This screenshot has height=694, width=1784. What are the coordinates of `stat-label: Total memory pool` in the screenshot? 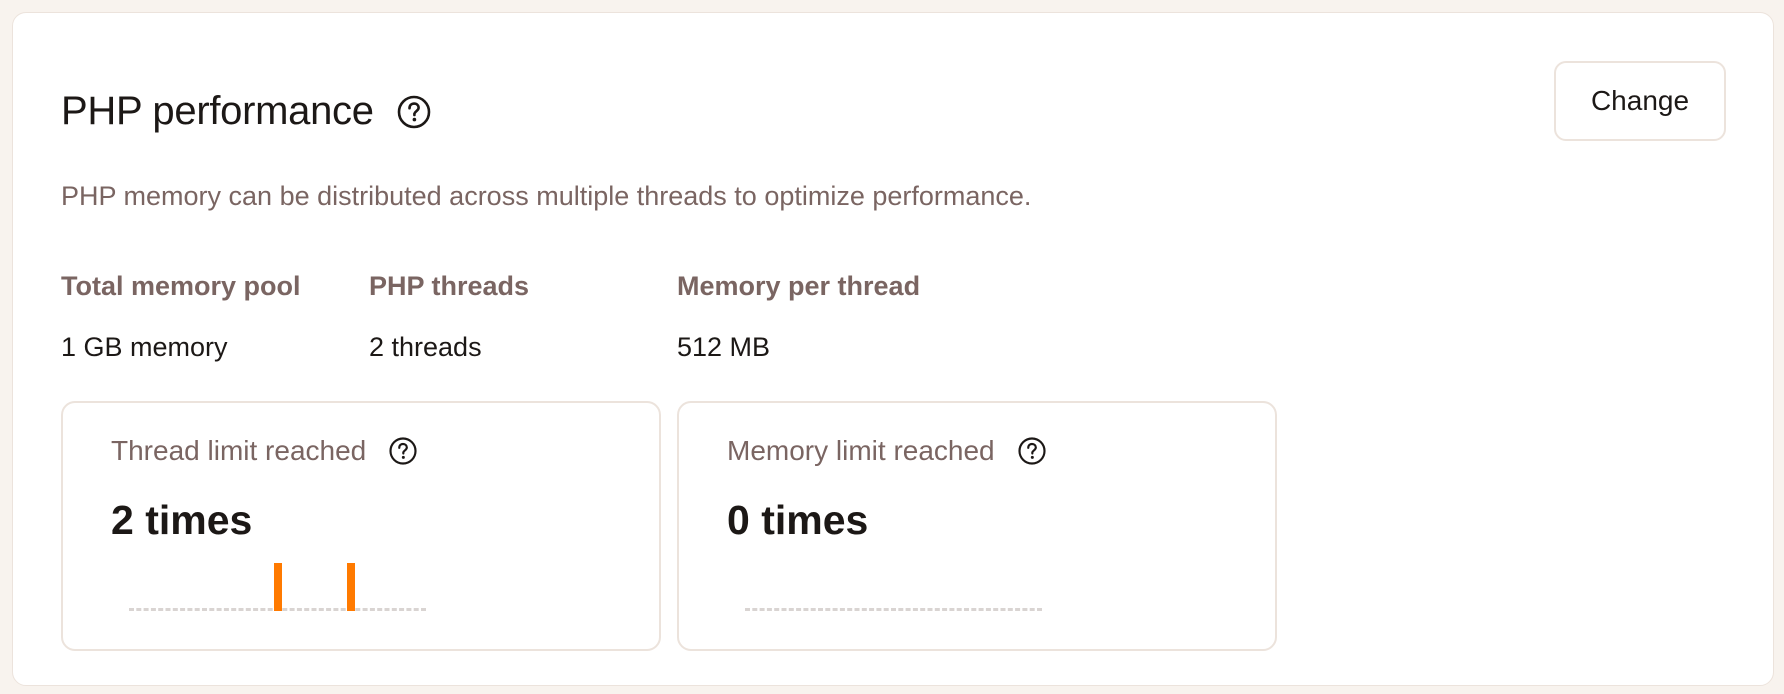 It's located at (181, 286).